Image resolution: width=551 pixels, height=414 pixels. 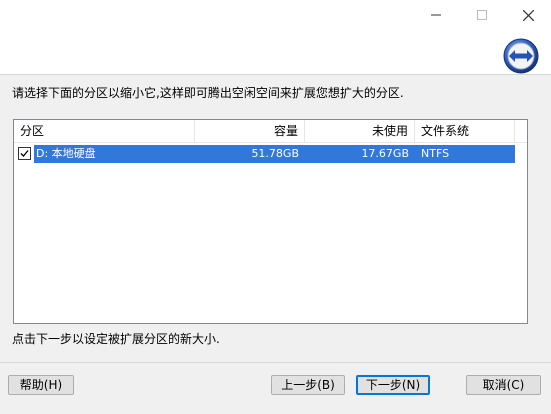 What do you see at coordinates (104, 131) in the screenshot?
I see `column-header-partition: 分区` at bounding box center [104, 131].